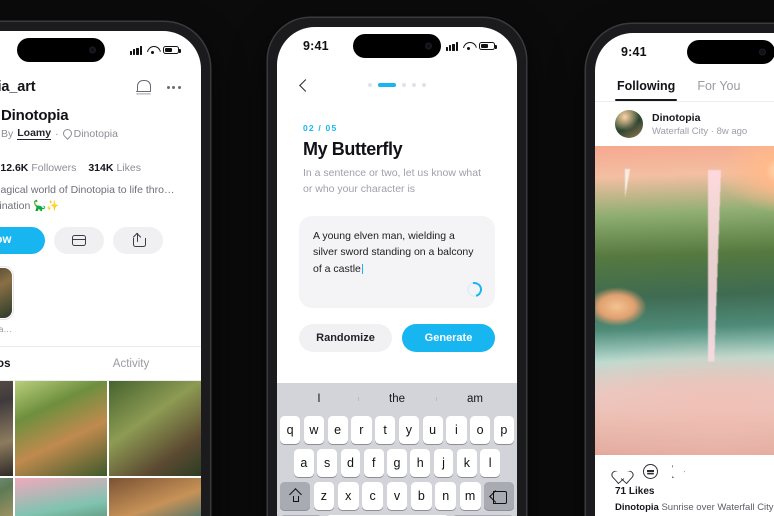  What do you see at coordinates (480, 430) in the screenshot?
I see `key-o: o` at bounding box center [480, 430].